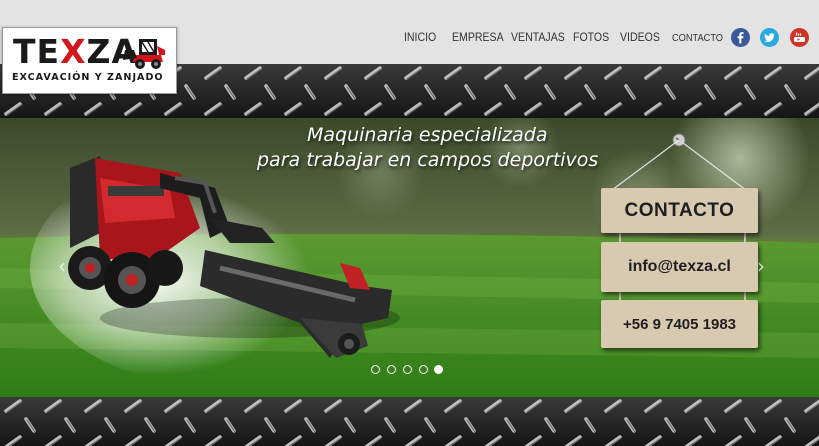 The image size is (819, 446). Describe the element at coordinates (697, 38) in the screenshot. I see `nav-contacto: CONTACTO` at that location.